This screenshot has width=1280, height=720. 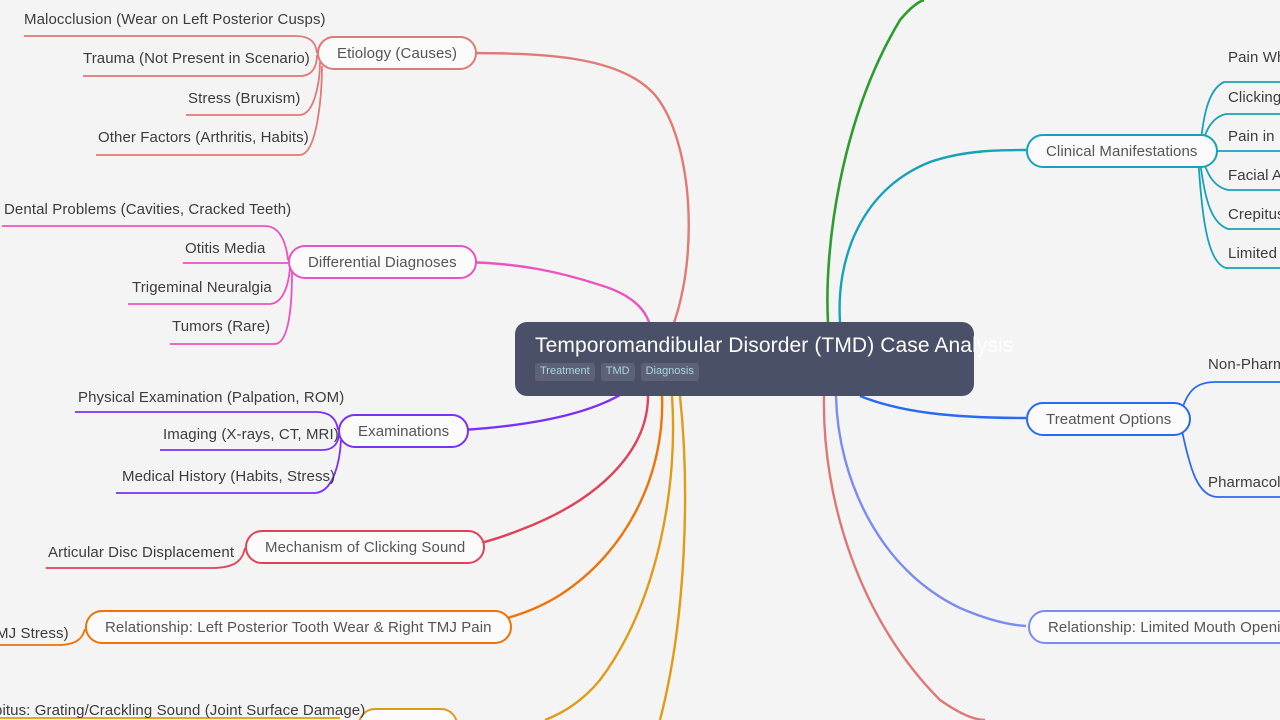 I want to click on link-relationship-left, so click(x=562, y=512).